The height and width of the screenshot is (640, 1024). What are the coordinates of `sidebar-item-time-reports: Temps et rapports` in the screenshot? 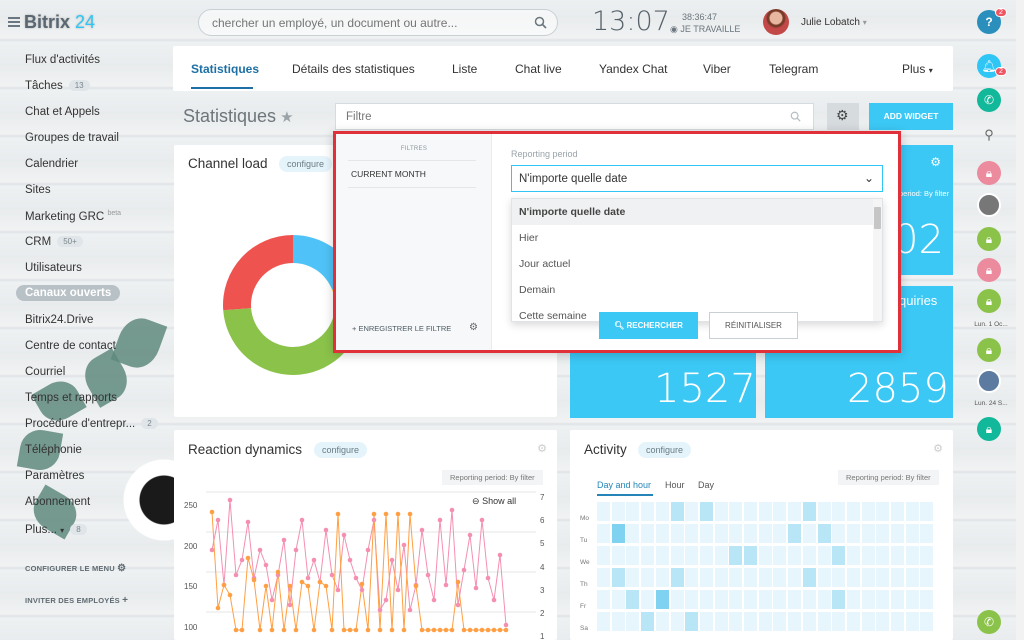 It's located at (71, 398).